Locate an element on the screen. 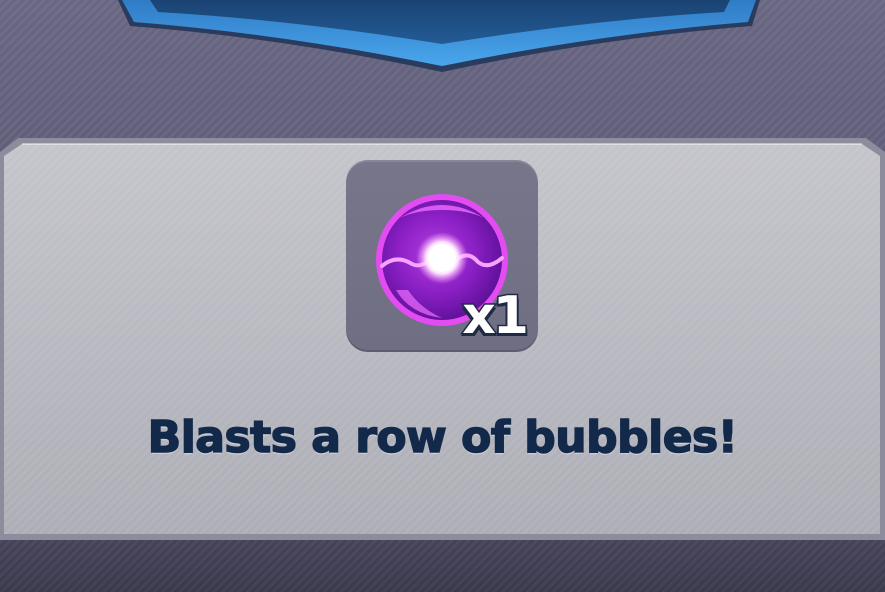 Image resolution: width=885 pixels, height=592 pixels. powerup-item-tile: x1 is located at coordinates (442, 256).